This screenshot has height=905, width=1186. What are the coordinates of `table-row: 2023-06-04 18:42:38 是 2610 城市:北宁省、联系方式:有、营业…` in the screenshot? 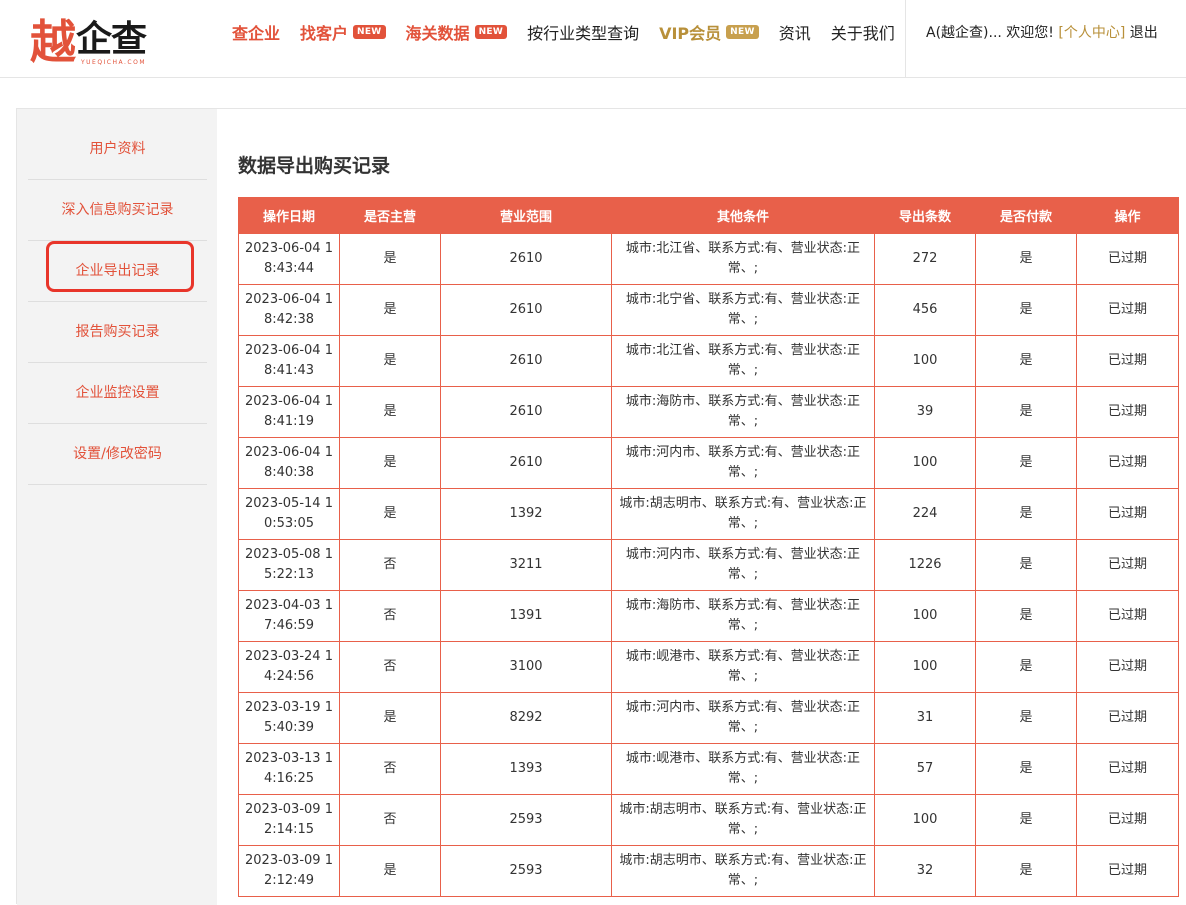 It's located at (708, 310).